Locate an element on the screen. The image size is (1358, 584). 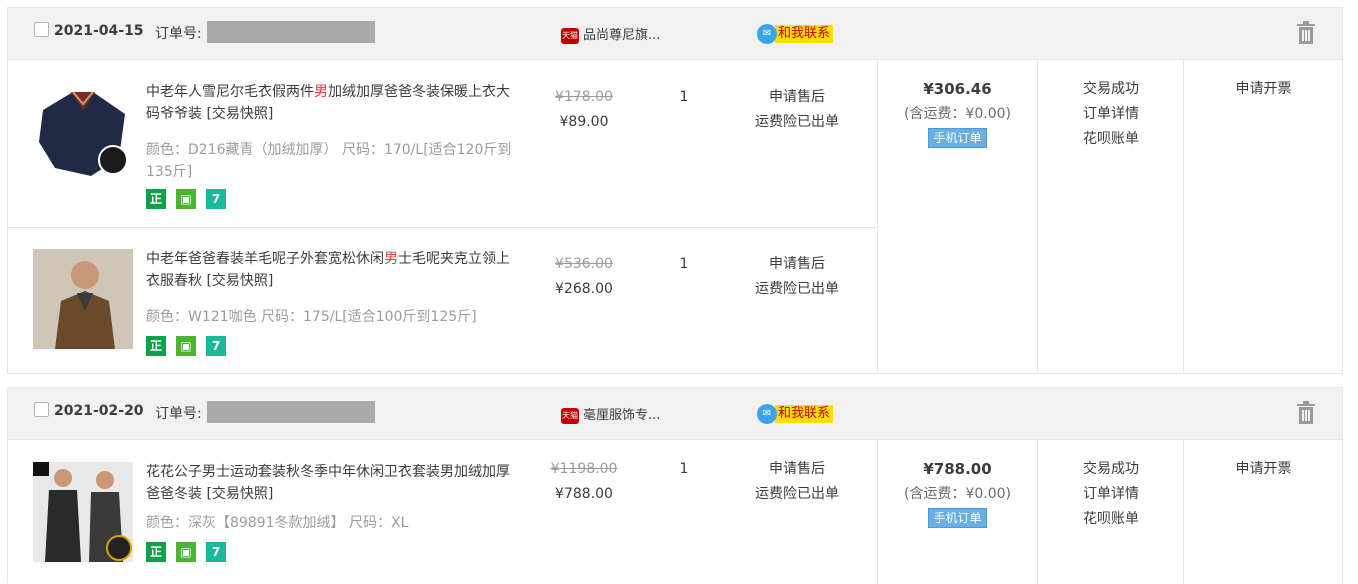
order-date: 2021-04-15 is located at coordinates (99, 31).